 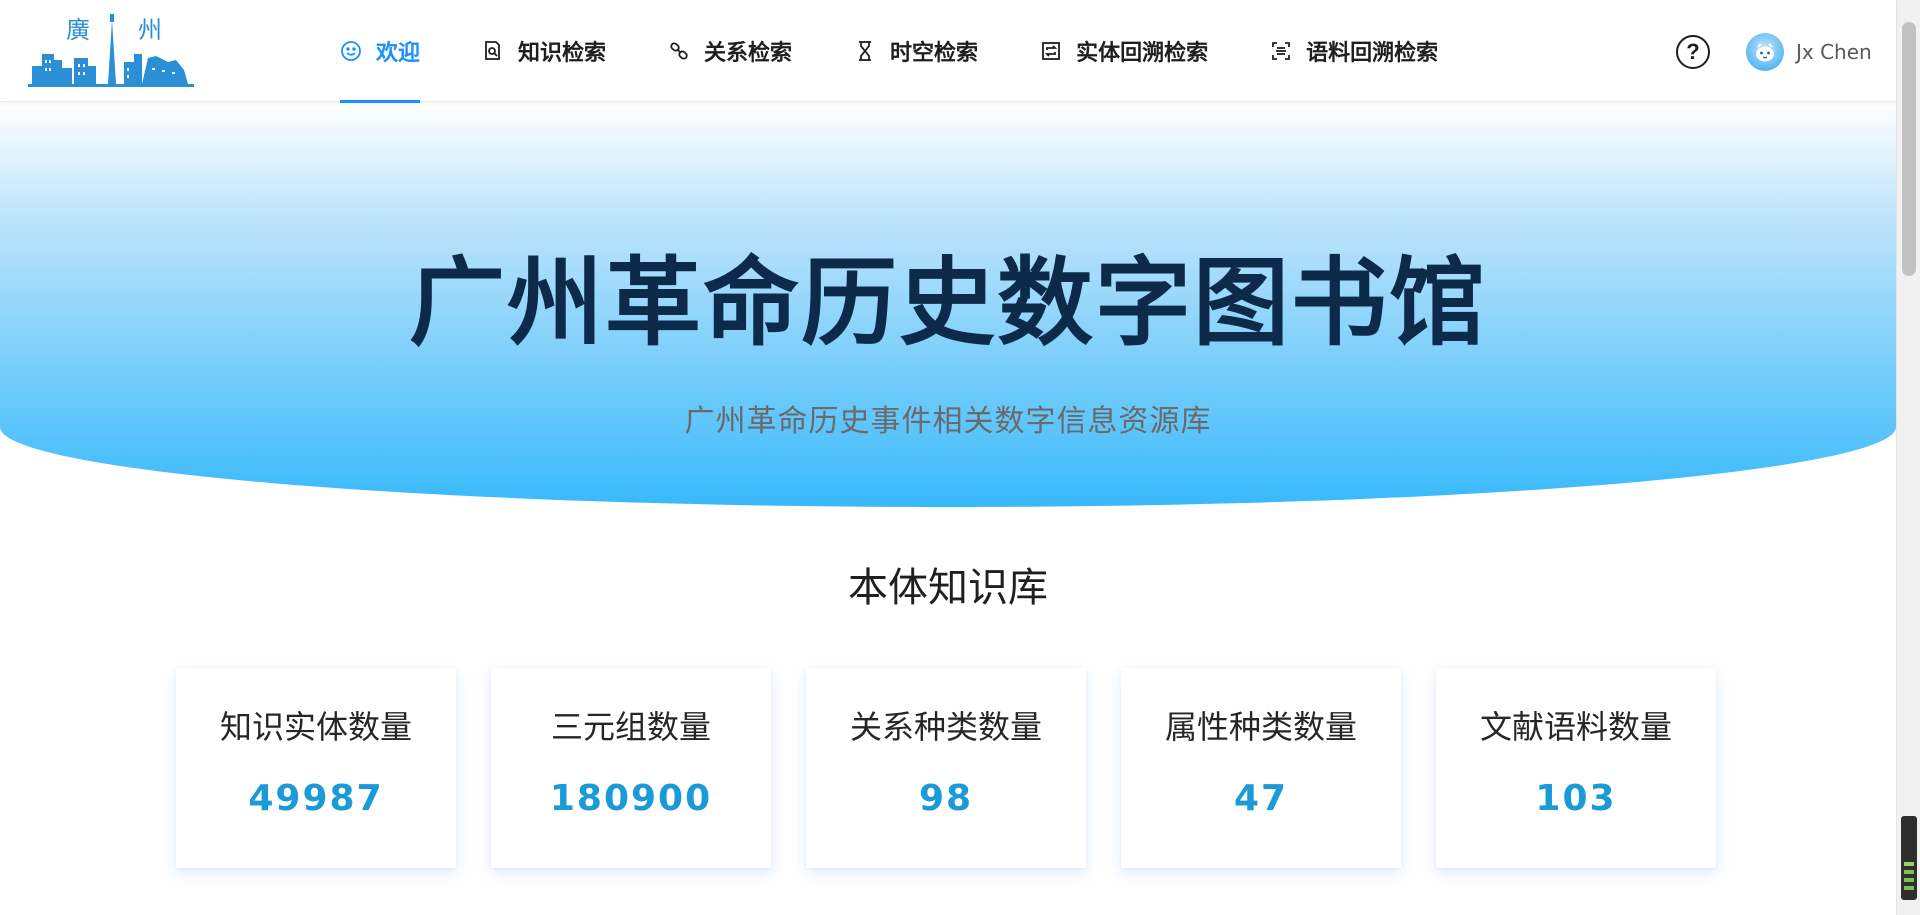 I want to click on nav-welcome: 欢迎, so click(x=380, y=51).